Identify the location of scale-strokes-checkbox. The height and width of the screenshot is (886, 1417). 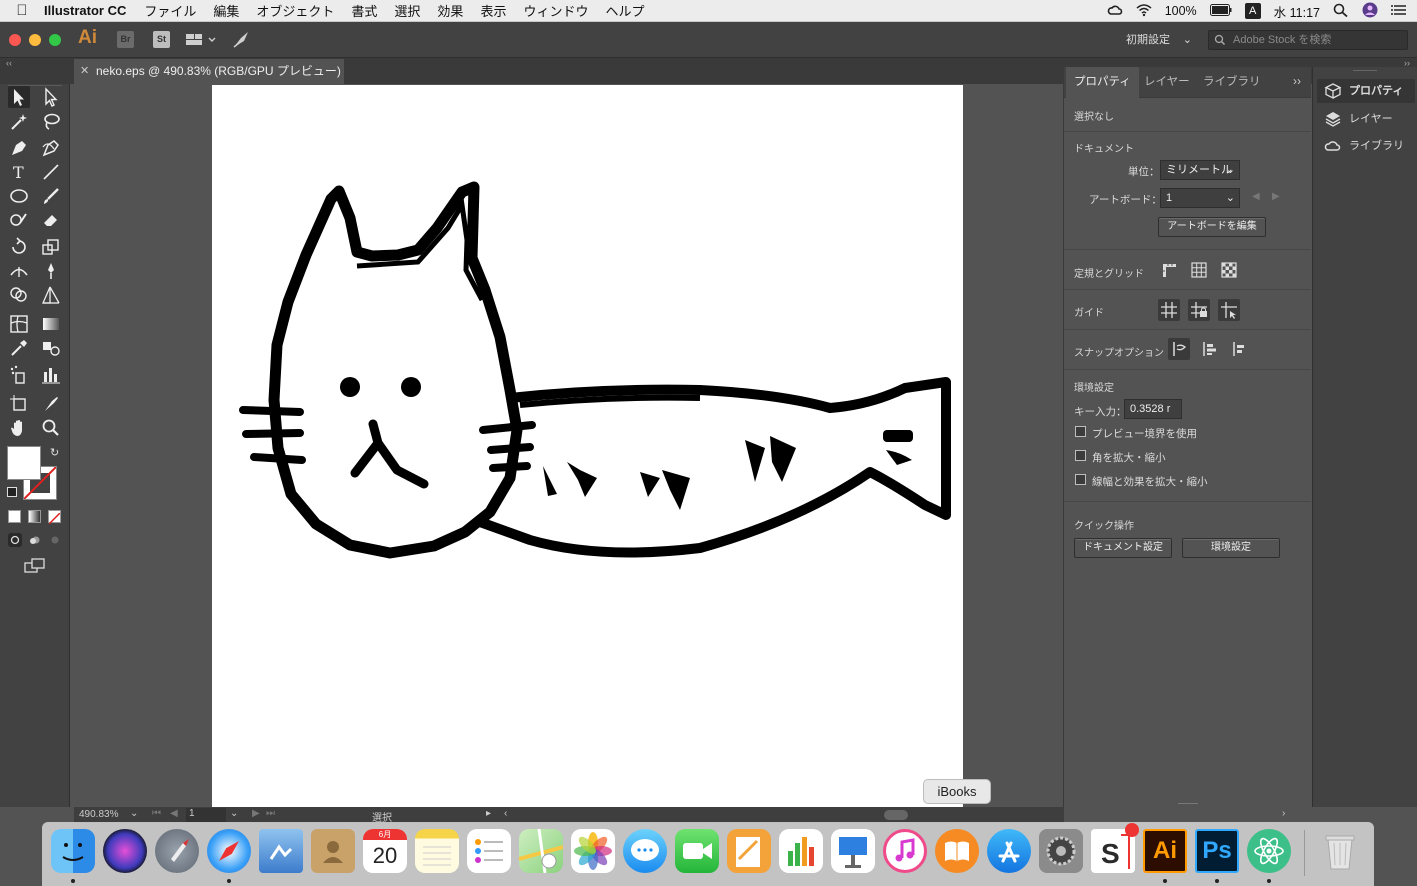
(1080, 479).